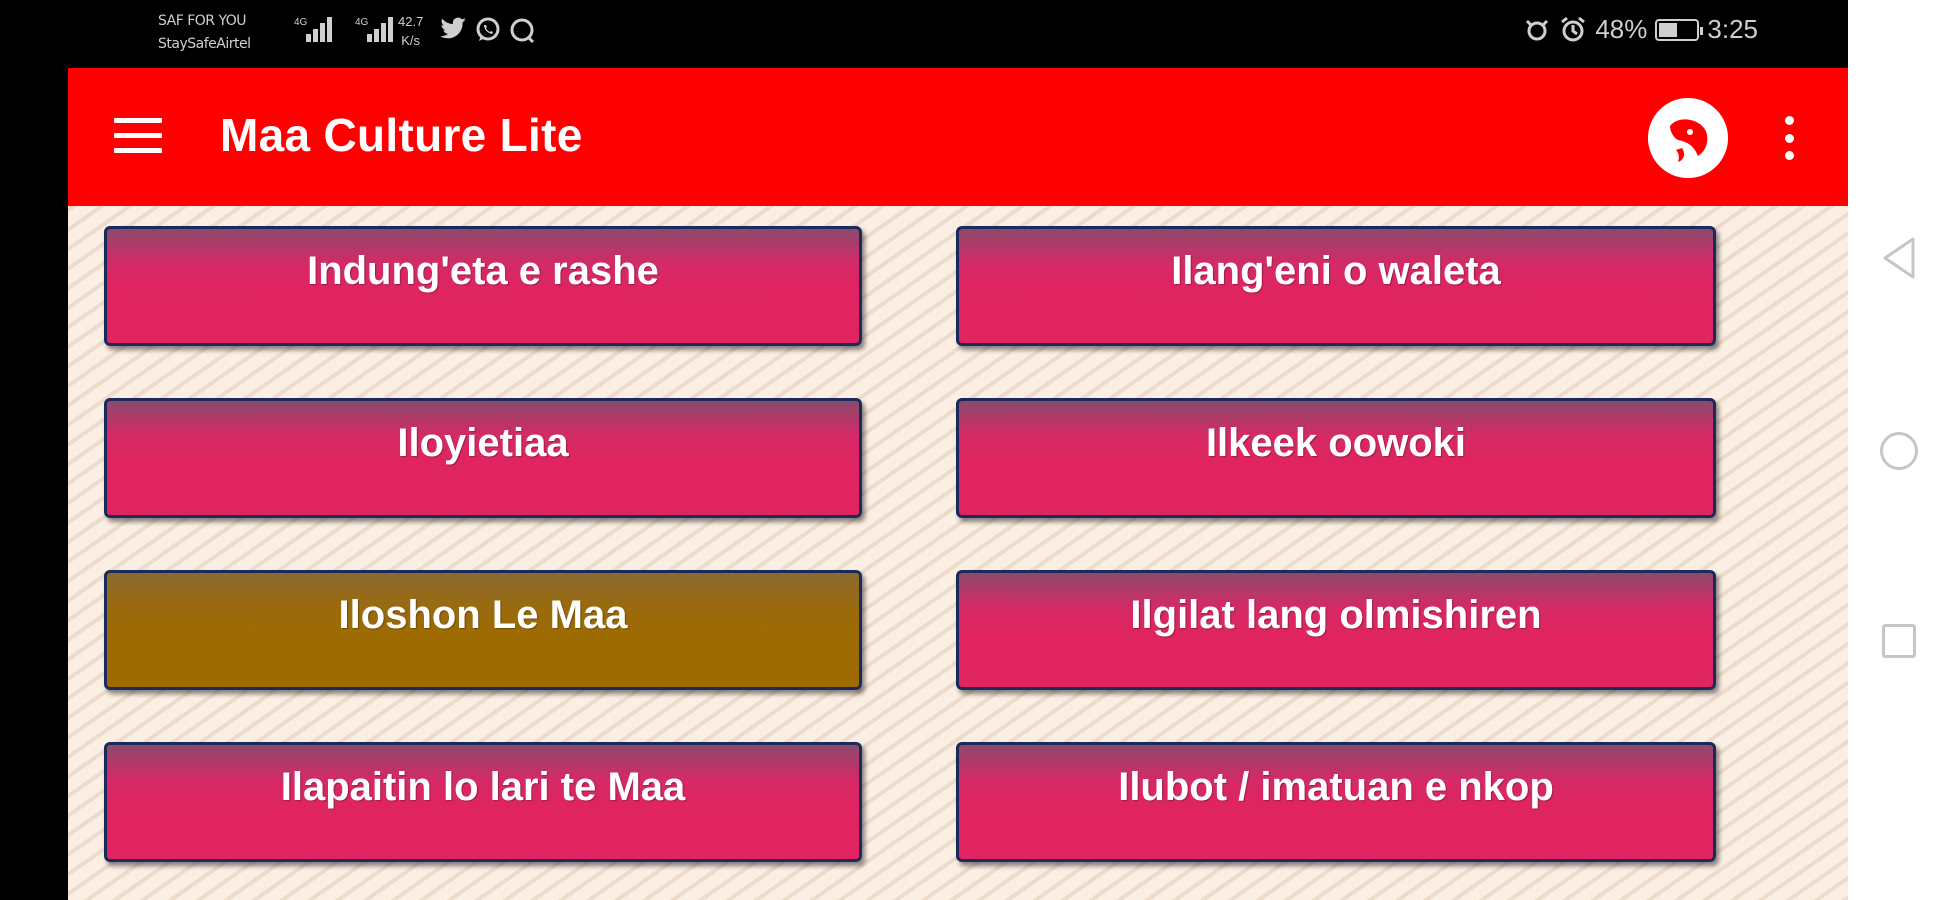 This screenshot has height=900, width=1953. Describe the element at coordinates (204, 44) in the screenshot. I see `carrier-sub: StaySafeAirtel` at that location.